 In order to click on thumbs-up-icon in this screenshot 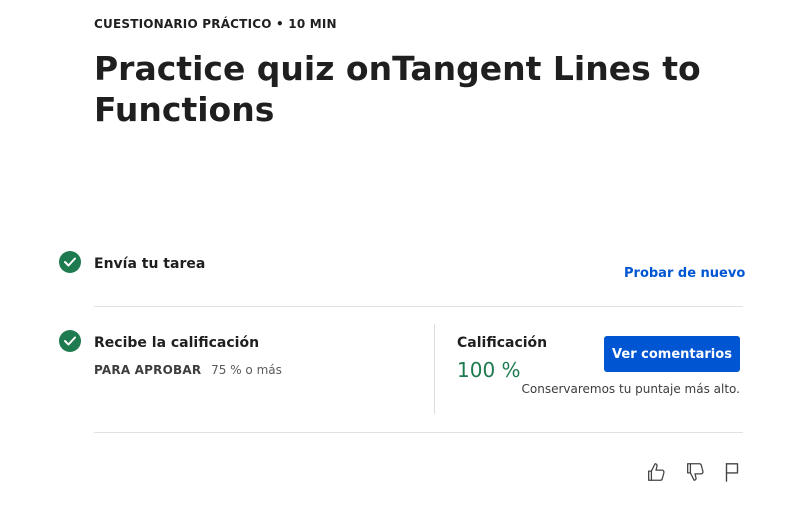, I will do `click(656, 472)`.